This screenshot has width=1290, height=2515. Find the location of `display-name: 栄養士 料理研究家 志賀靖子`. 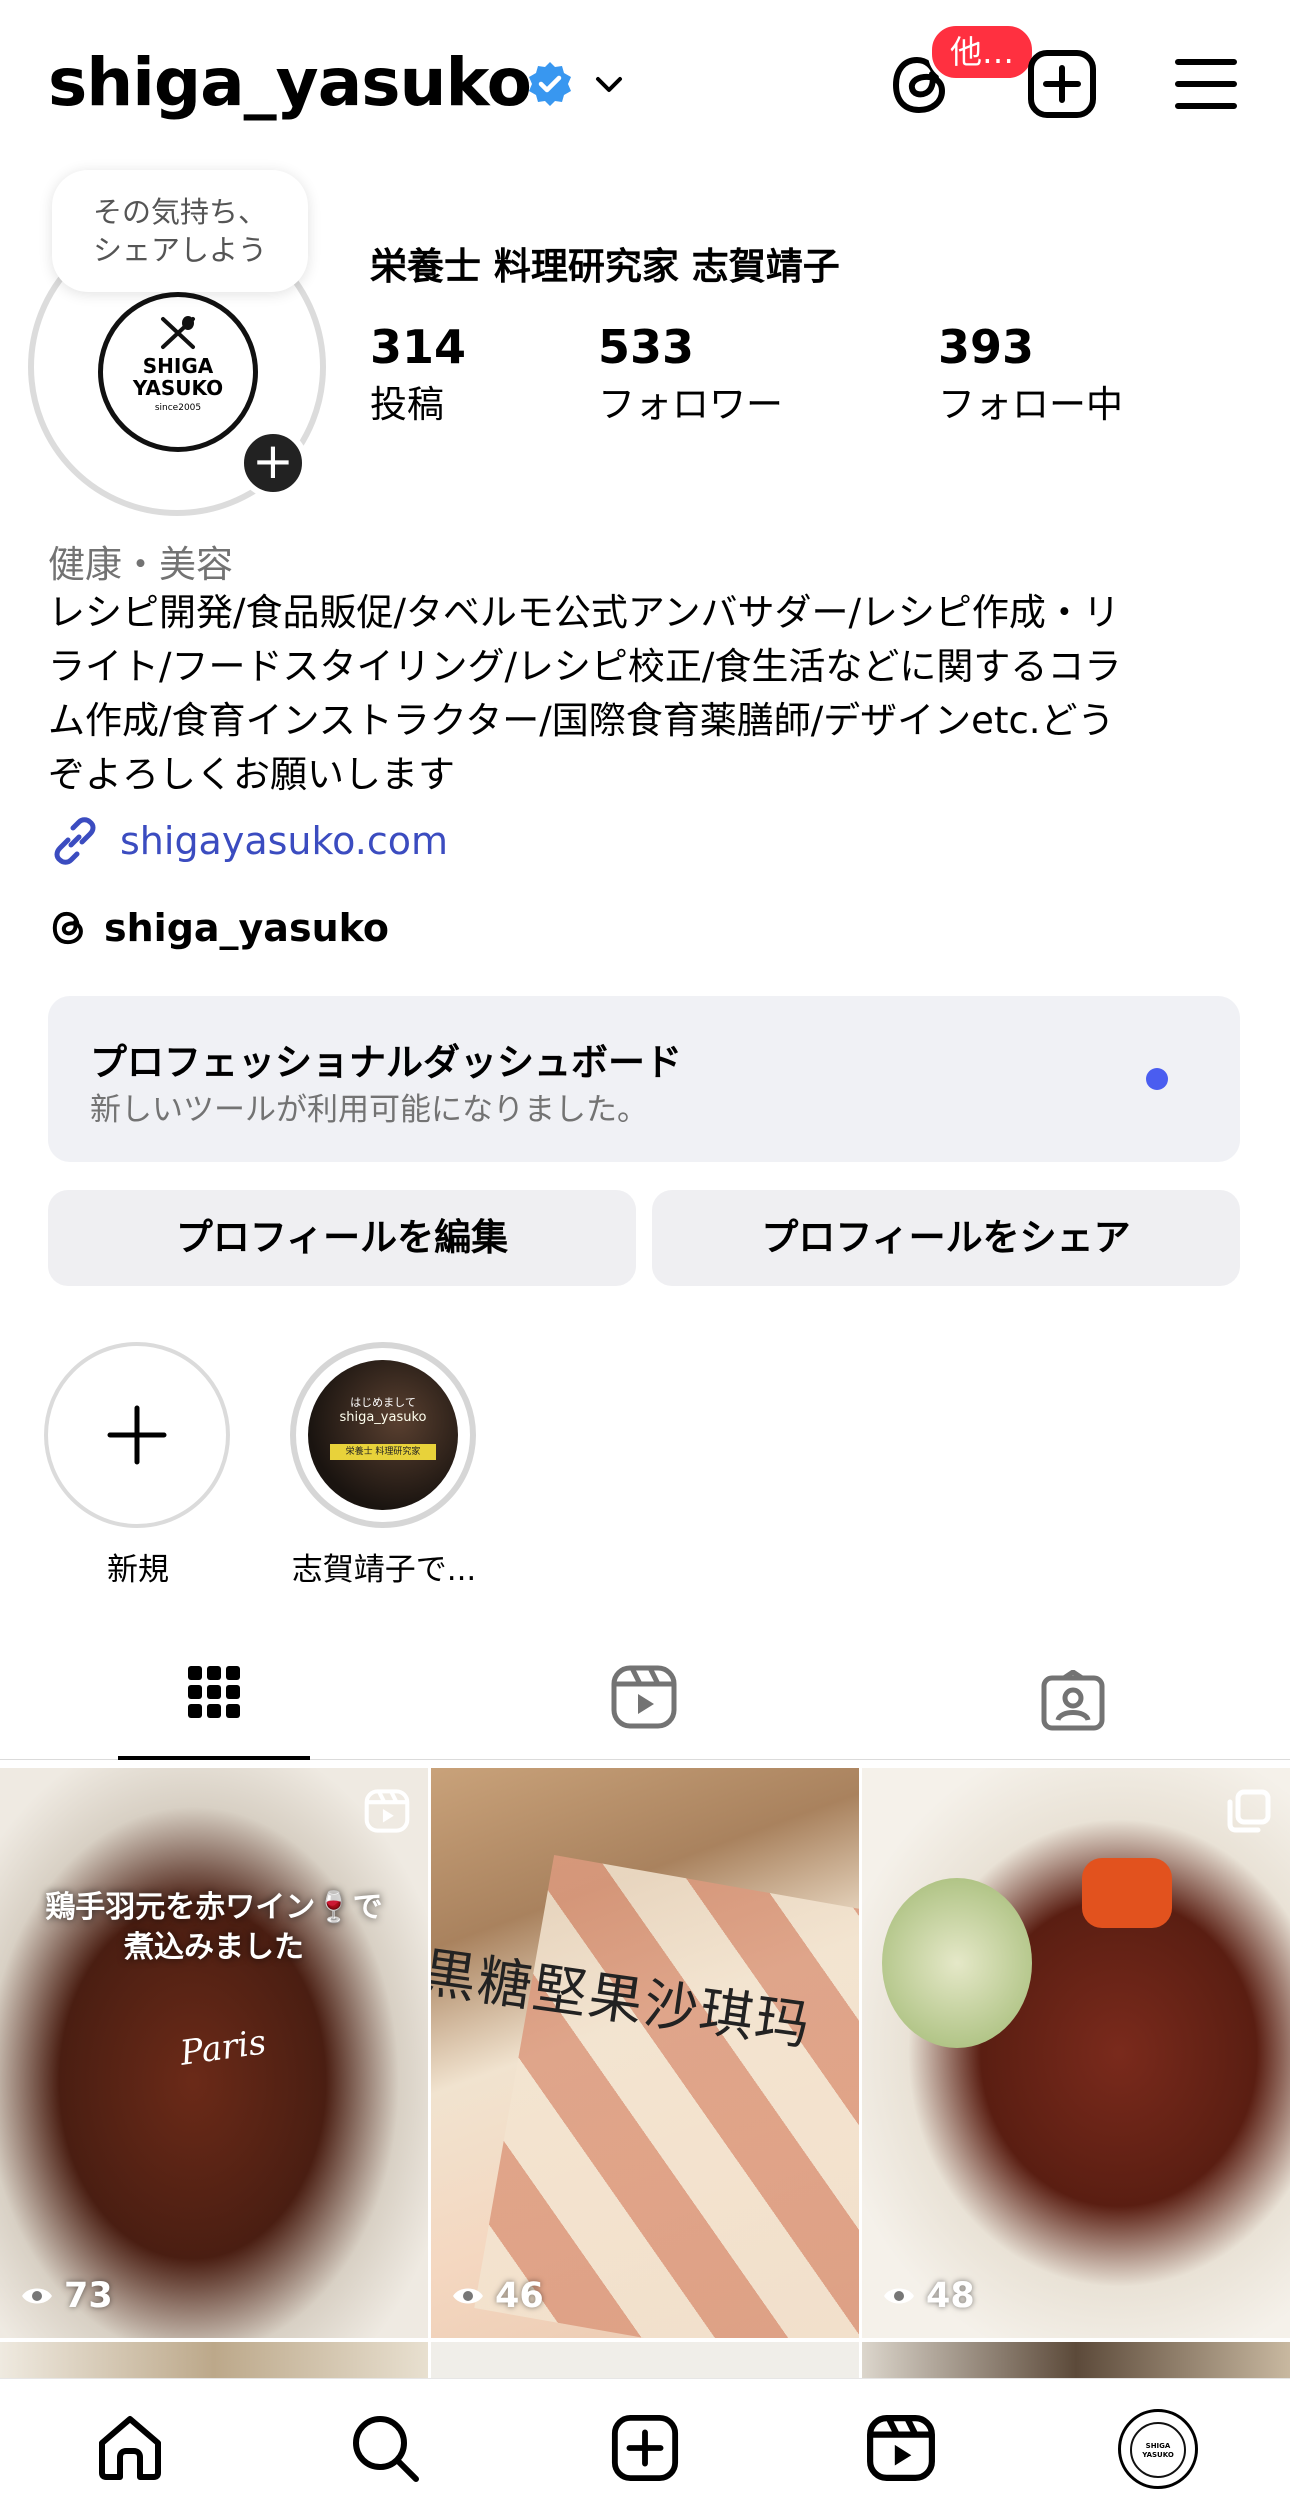

display-name: 栄養士 料理研究家 志賀靖子 is located at coordinates (605, 266).